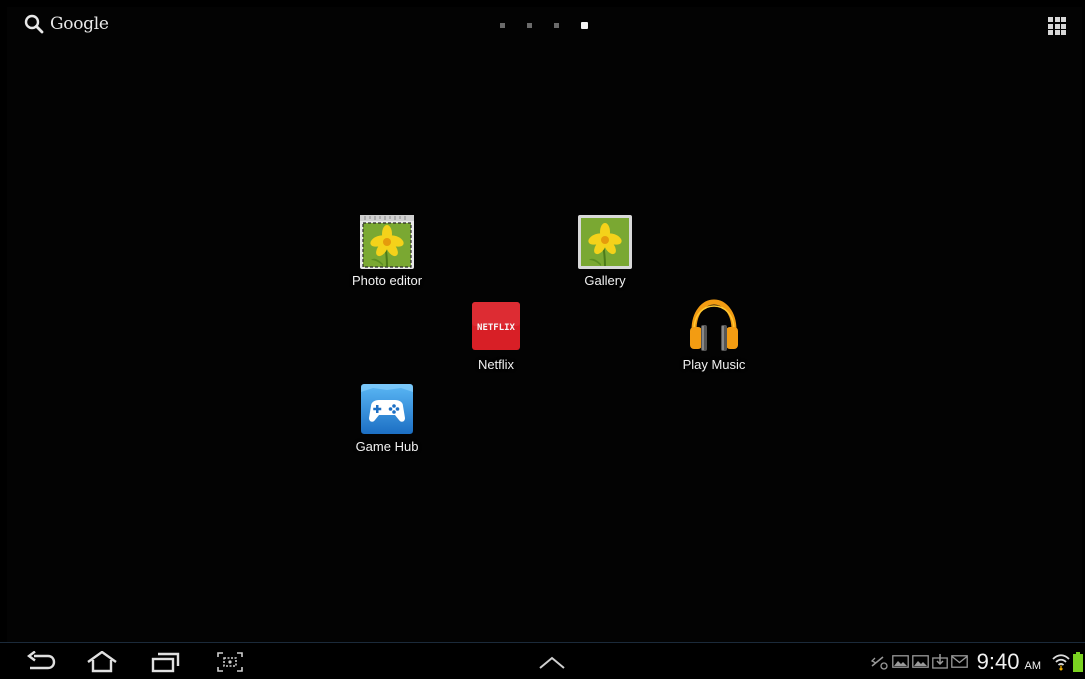  I want to click on shortcut-label: Gallery, so click(605, 280).